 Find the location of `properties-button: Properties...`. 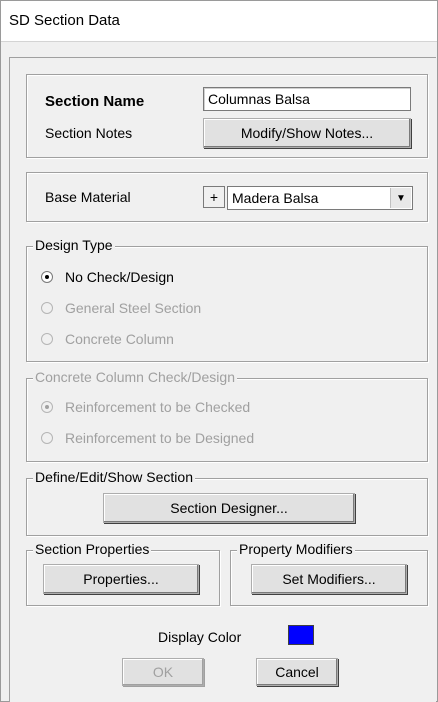

properties-button: Properties... is located at coordinates (121, 579).